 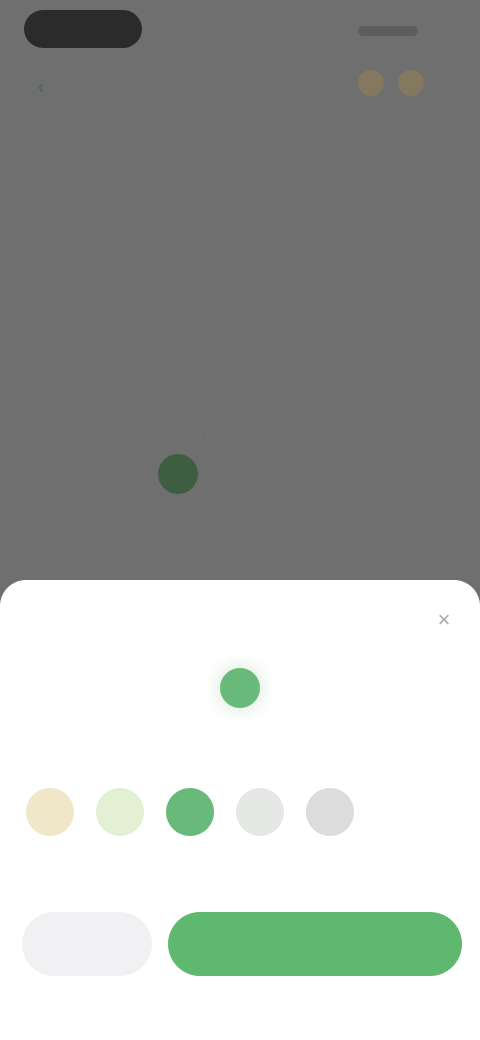 What do you see at coordinates (388, 31) in the screenshot?
I see `status-indicators` at bounding box center [388, 31].